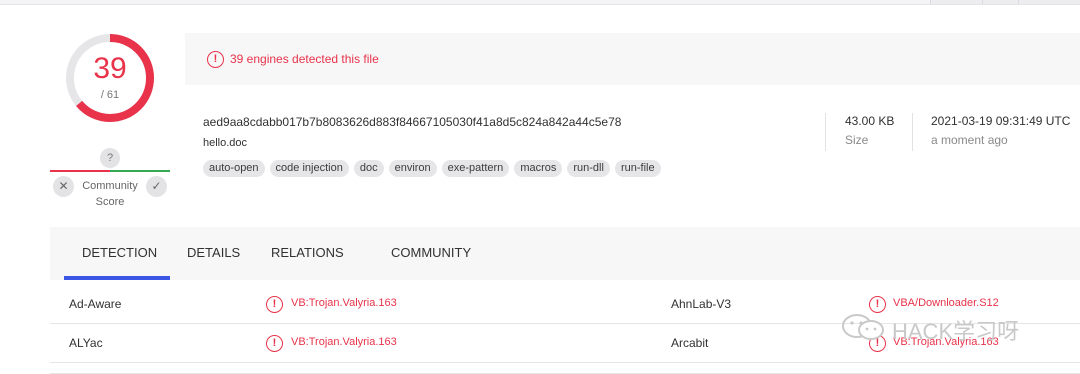  I want to click on tag: run-file, so click(637, 168).